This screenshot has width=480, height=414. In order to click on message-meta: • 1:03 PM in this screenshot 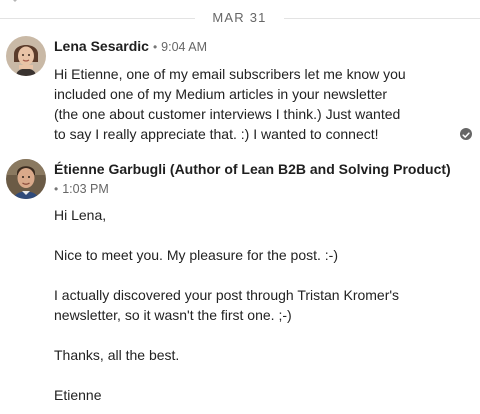, I will do `click(81, 188)`.